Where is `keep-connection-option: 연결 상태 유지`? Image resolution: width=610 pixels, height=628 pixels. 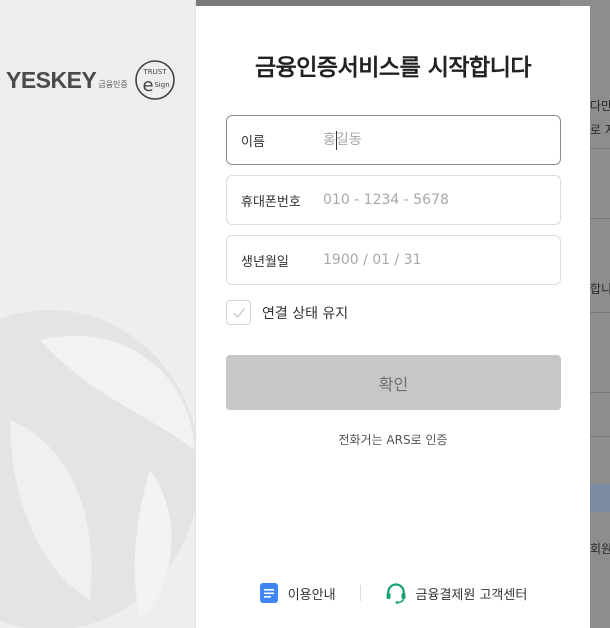
keep-connection-option: 연결 상태 유지 is located at coordinates (287, 312).